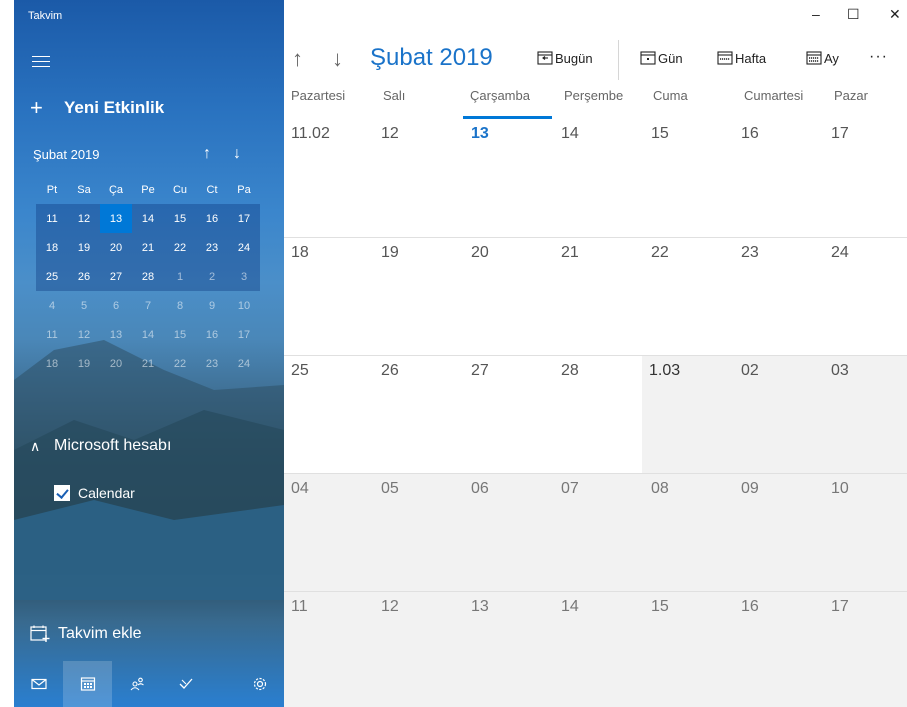  What do you see at coordinates (94, 493) in the screenshot?
I see `calendar-list-item: Calendar` at bounding box center [94, 493].